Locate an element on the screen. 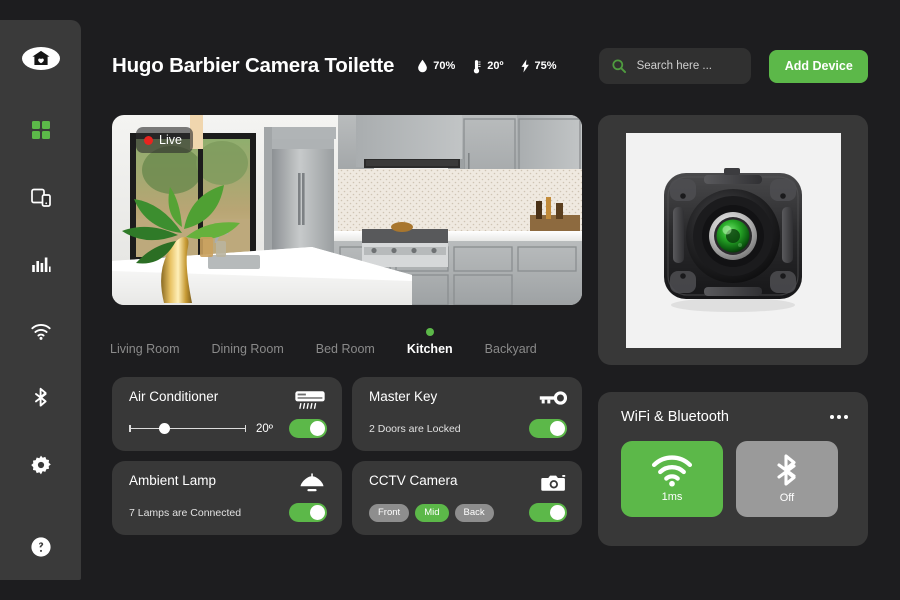 The image size is (900, 600). sidebar-item-wifi is located at coordinates (40, 330).